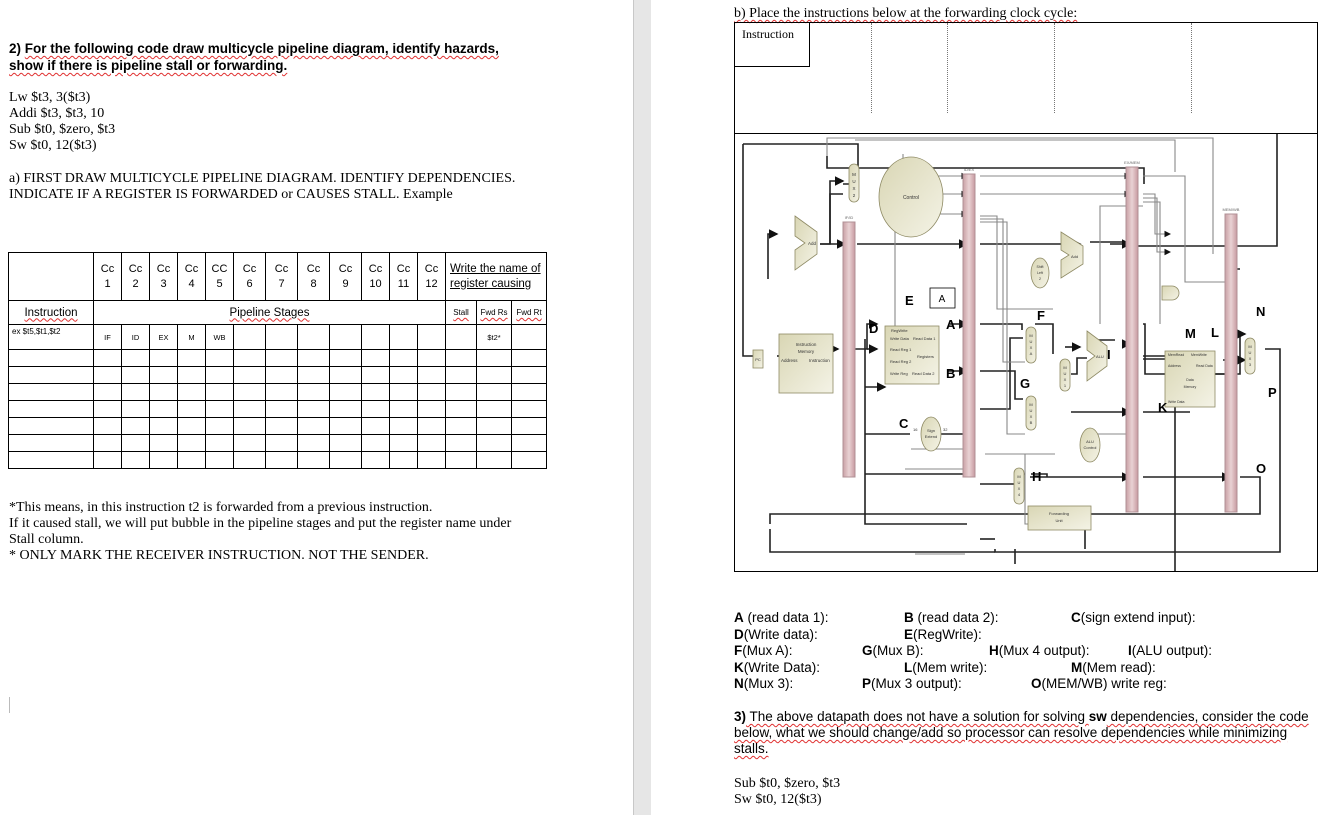 The width and height of the screenshot is (1328, 815). Describe the element at coordinates (191, 337) in the screenshot. I see `stage-cell: M` at that location.